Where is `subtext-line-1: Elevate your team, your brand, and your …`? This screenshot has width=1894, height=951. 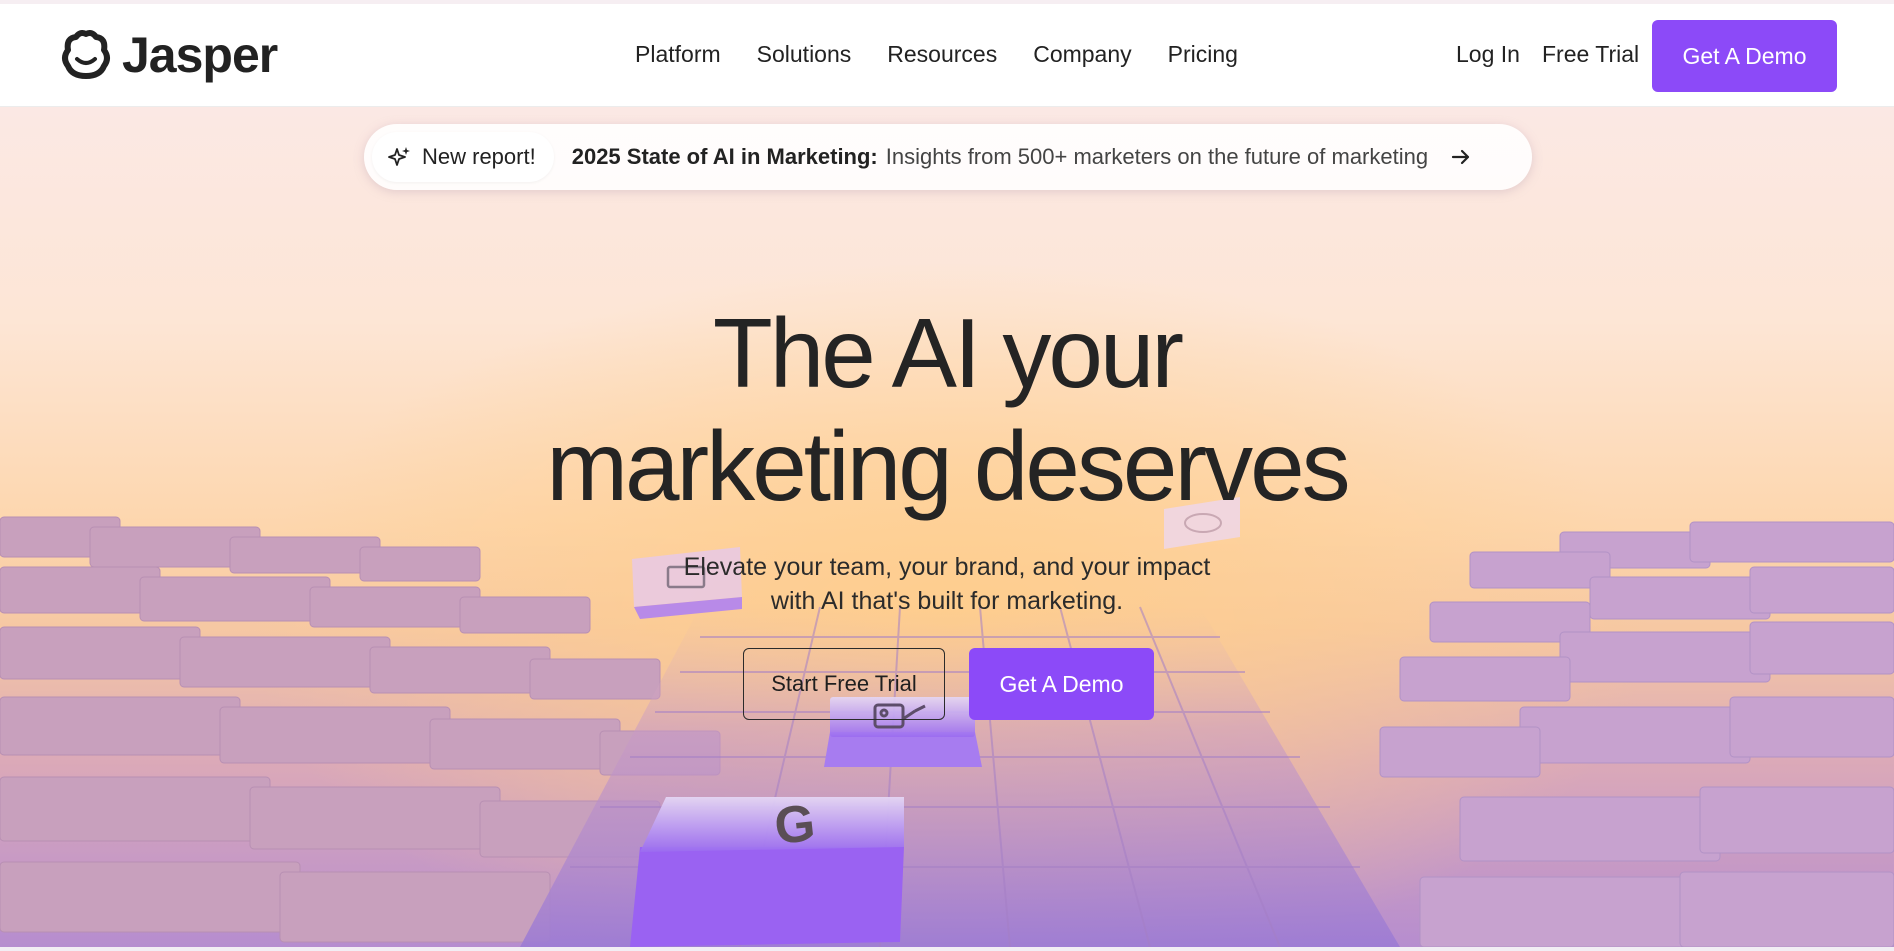
subtext-line-1: Elevate your team, your brand, and your … is located at coordinates (947, 567).